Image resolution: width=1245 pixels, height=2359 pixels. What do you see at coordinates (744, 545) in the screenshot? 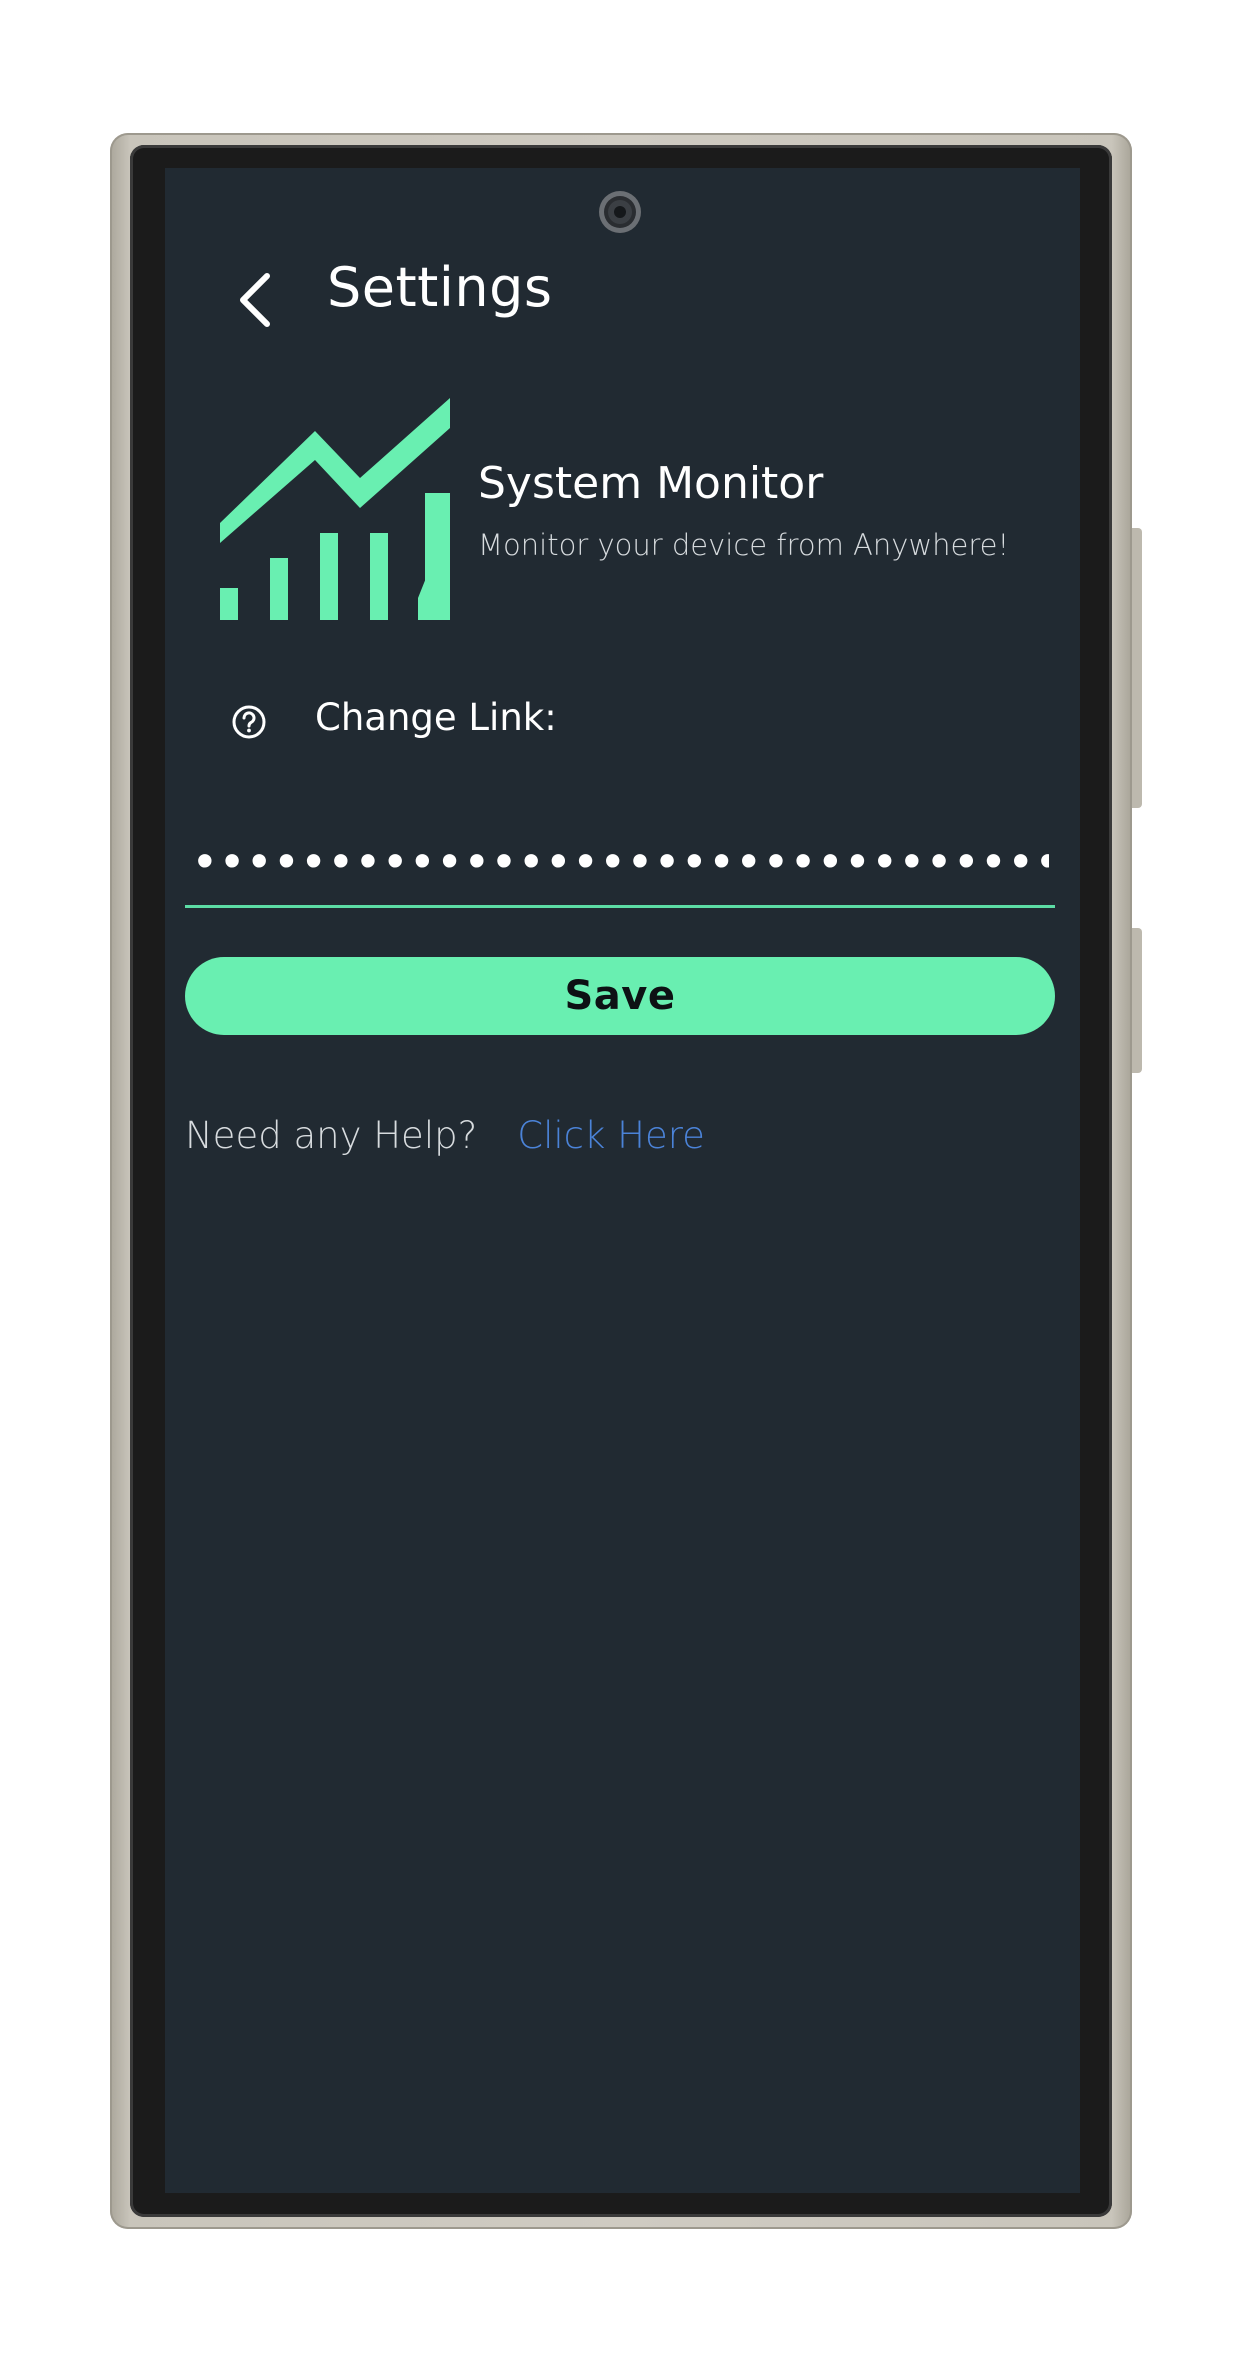
I see `app-tagline: Monitor your device from Anywhere!` at bounding box center [744, 545].